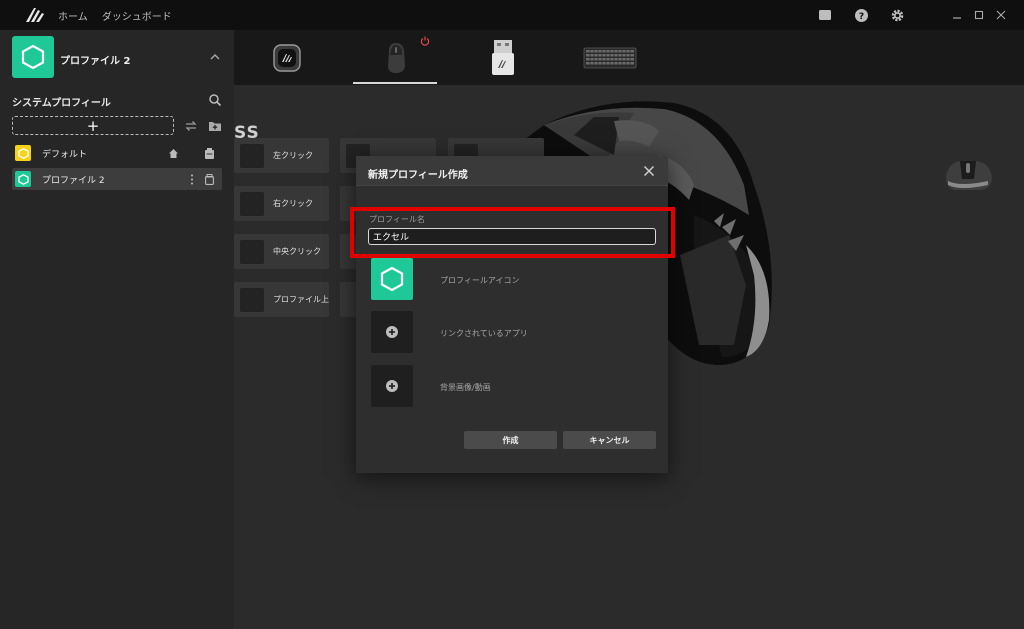  I want to click on key-card-left-click: 左クリック, so click(281, 155).